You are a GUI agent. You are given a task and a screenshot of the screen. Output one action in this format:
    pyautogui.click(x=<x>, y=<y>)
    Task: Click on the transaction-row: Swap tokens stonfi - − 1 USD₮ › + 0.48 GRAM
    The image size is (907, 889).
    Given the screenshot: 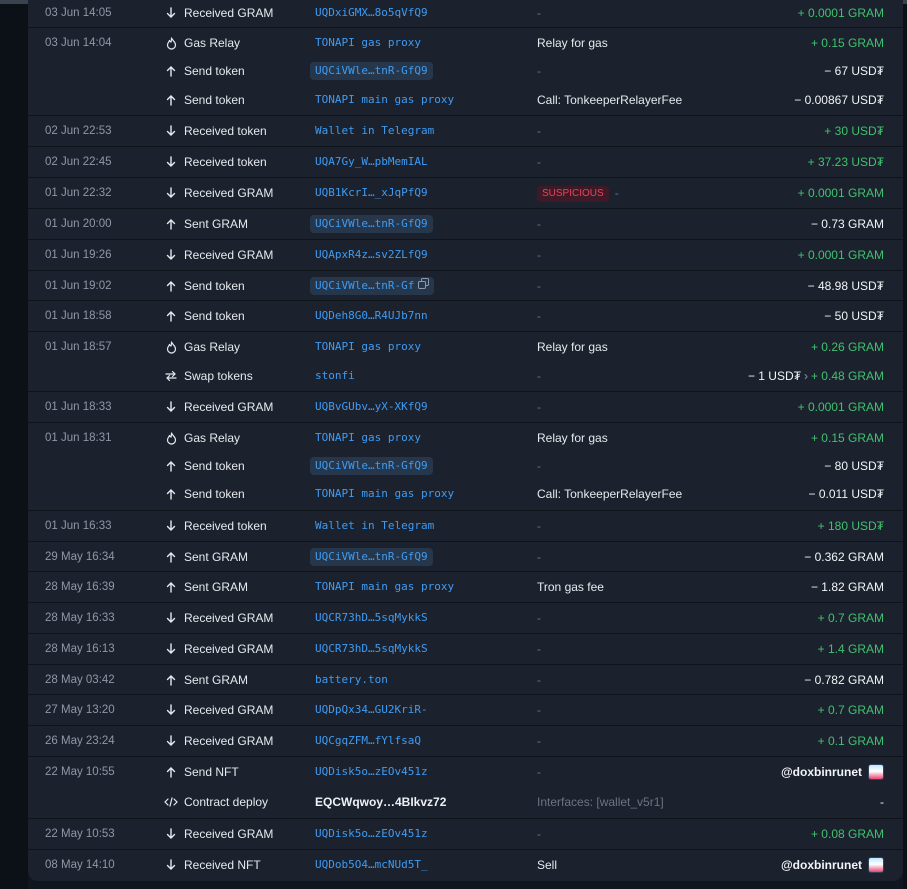 What is the action you would take?
    pyautogui.click(x=465, y=376)
    